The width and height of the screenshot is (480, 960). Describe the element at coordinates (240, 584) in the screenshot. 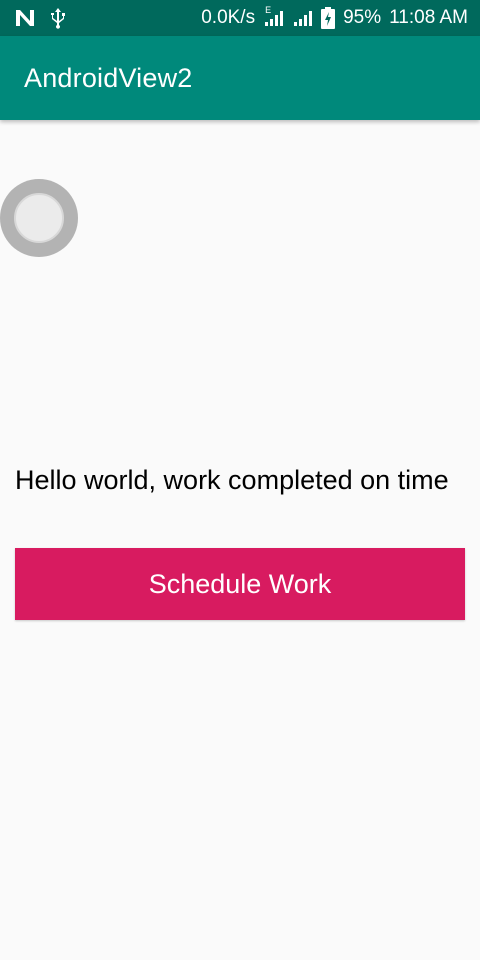

I see `schedule-work-button: Schedule Work` at that location.